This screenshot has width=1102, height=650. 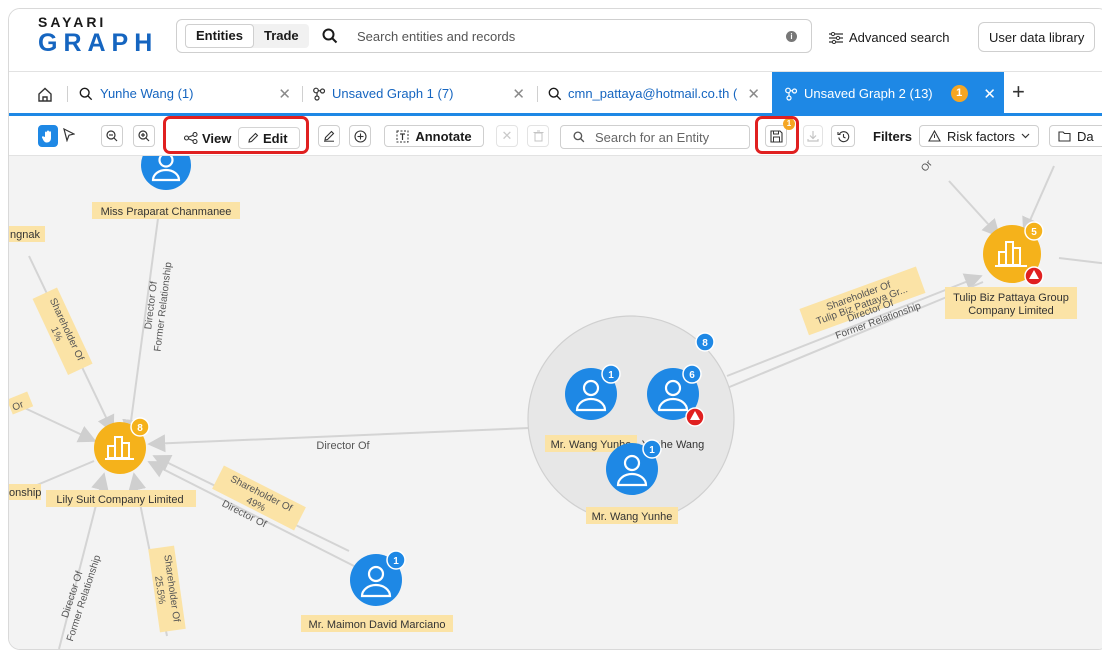 I want to click on download-icon, so click(x=813, y=136).